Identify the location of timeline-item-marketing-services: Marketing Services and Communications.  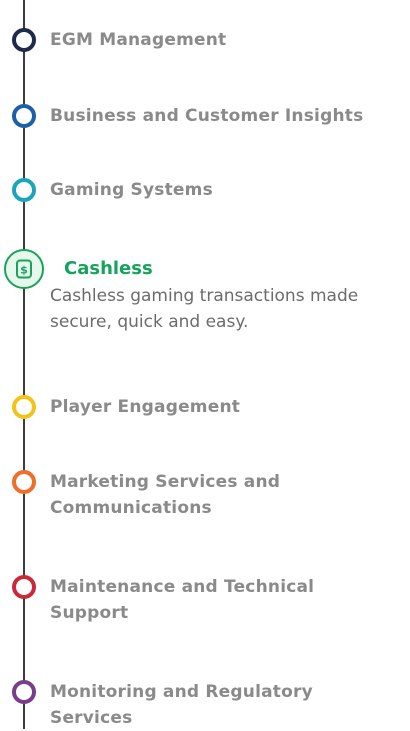
(190, 495).